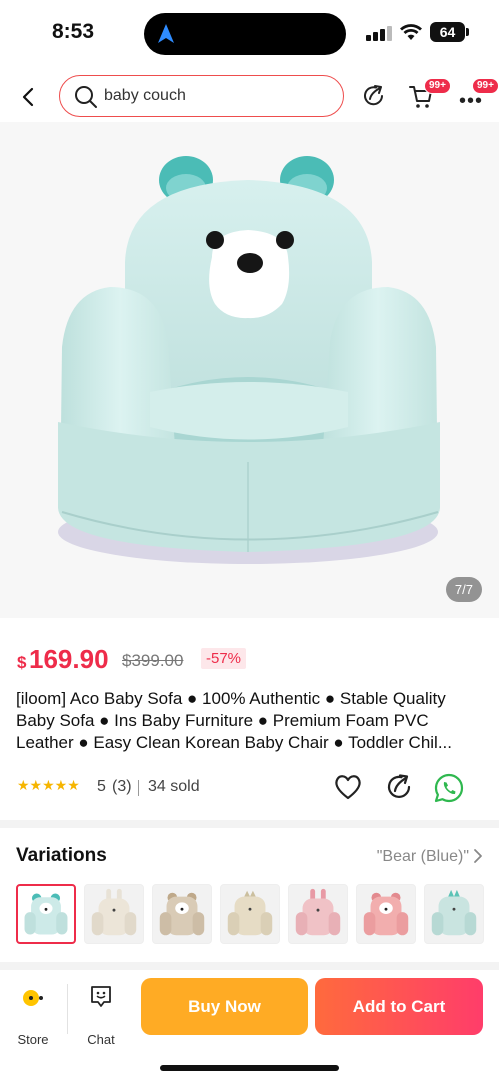 The height and width of the screenshot is (1080, 499). Describe the element at coordinates (145, 95) in the screenshot. I see `search-query: baby couch` at that location.